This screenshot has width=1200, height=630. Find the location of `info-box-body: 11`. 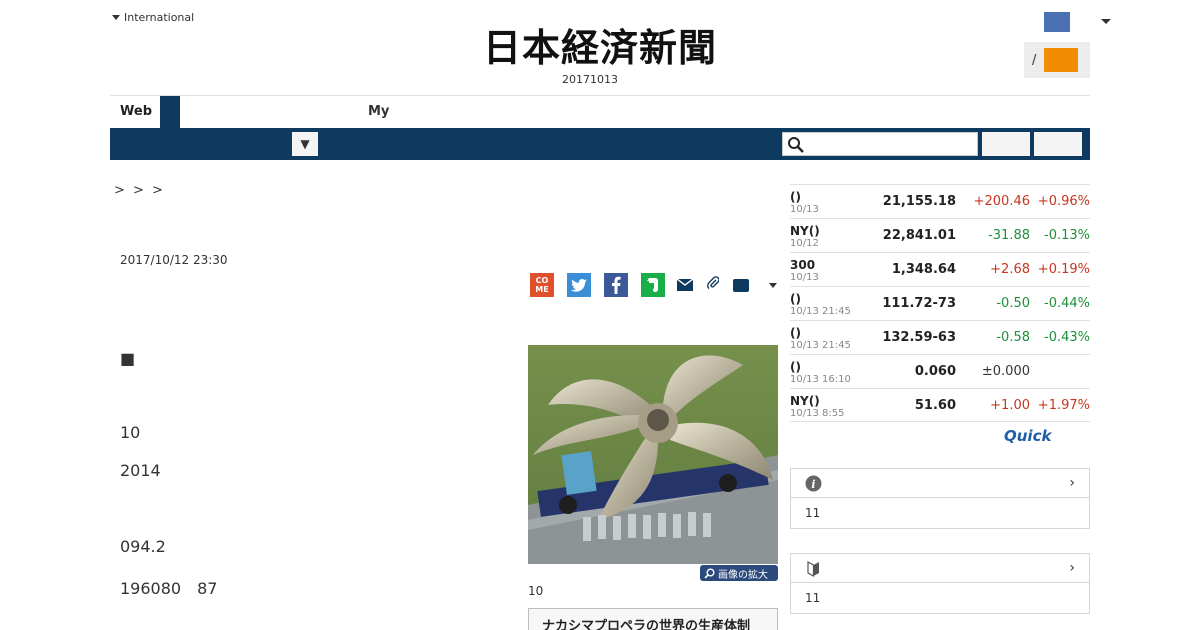

info-box-body: 11 is located at coordinates (813, 513).